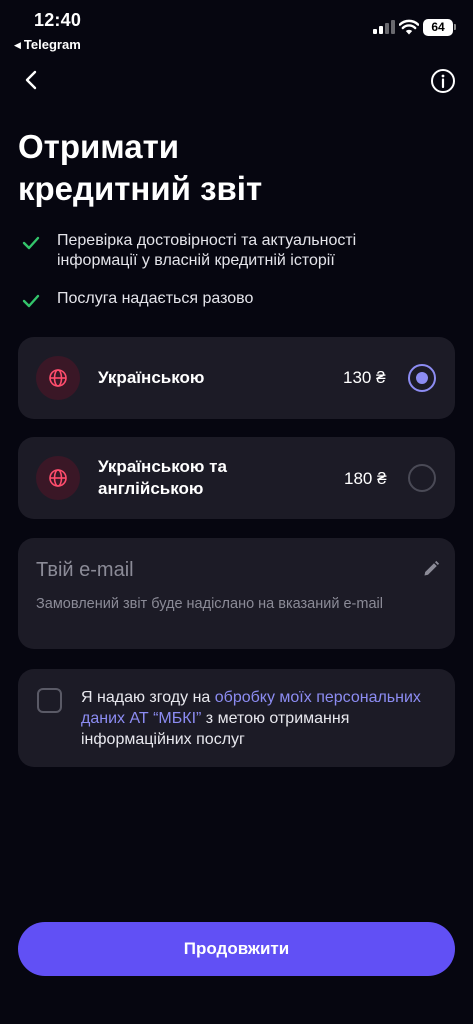 Image resolution: width=473 pixels, height=1024 pixels. Describe the element at coordinates (226, 570) in the screenshot. I see `email-input` at that location.